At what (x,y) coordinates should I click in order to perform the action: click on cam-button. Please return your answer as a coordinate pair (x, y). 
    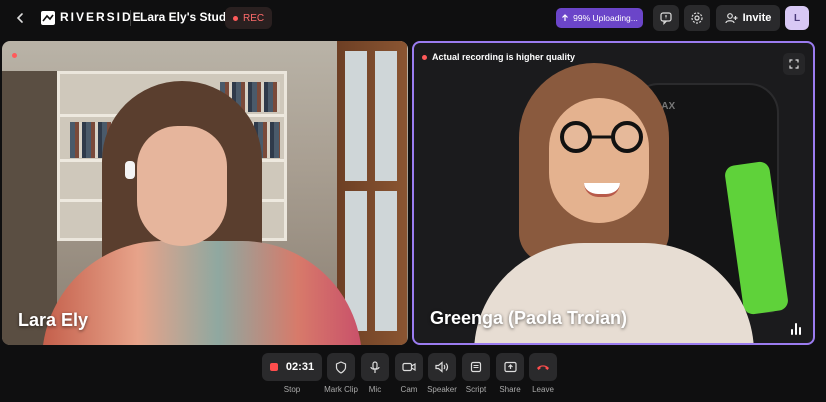
    Looking at the image, I should click on (409, 367).